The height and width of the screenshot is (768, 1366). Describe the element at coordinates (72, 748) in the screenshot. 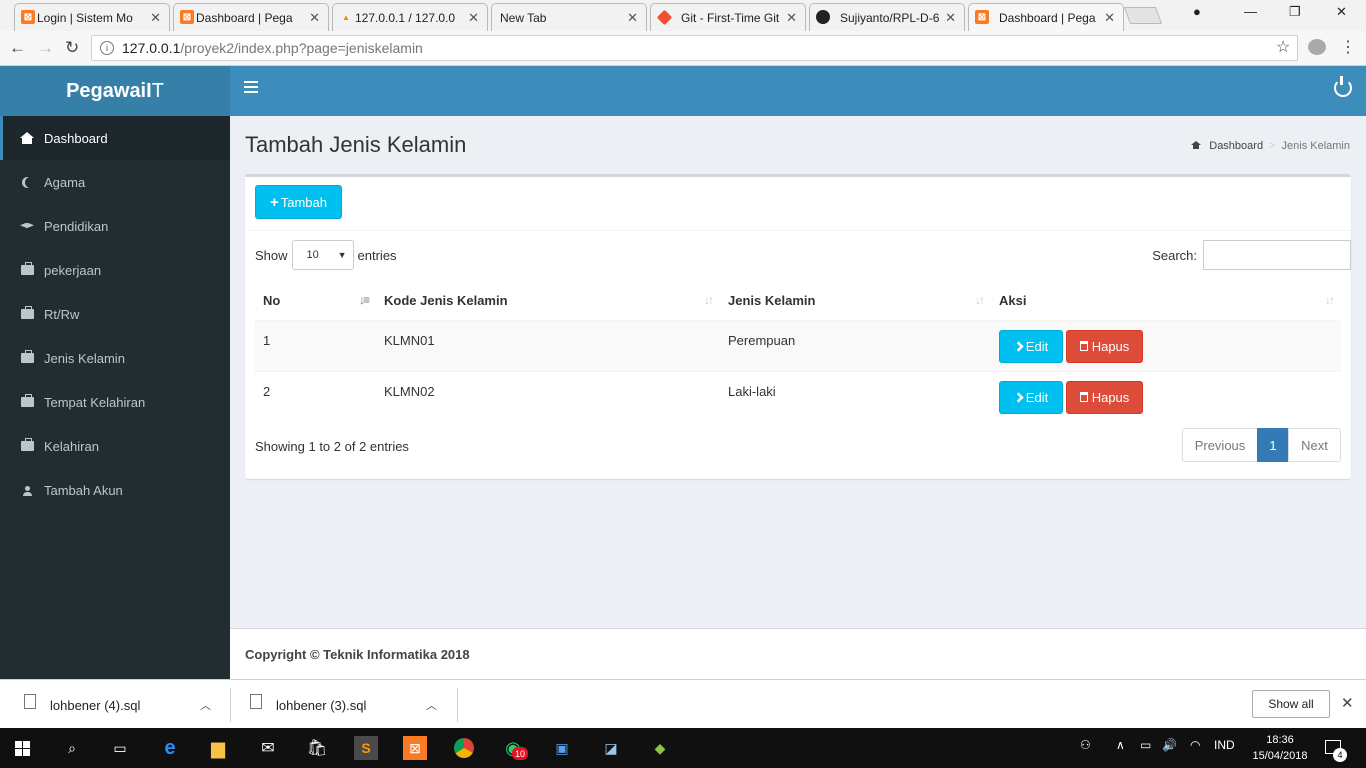

I see `search-icon: ⌕` at that location.